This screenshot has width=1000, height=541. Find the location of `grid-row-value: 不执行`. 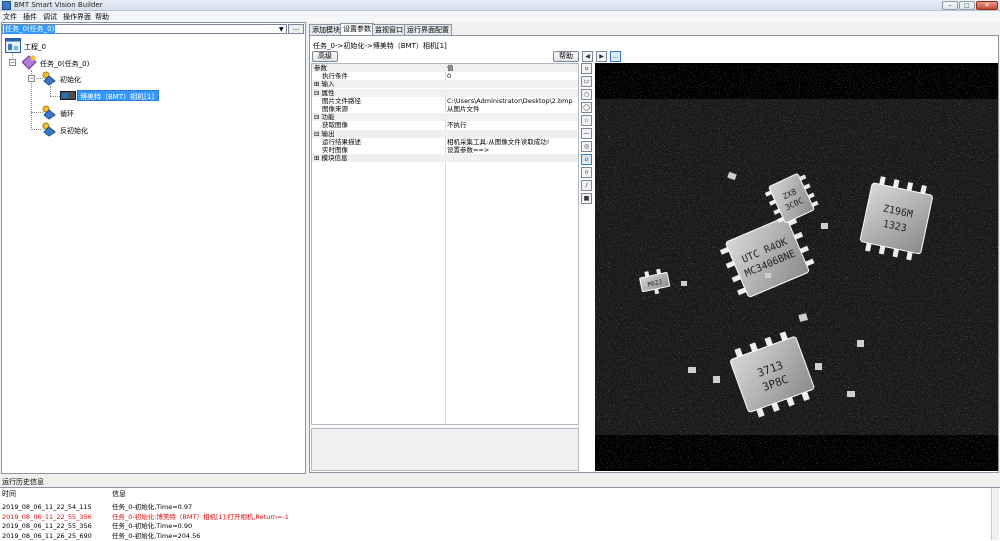

grid-row-value: 不执行 is located at coordinates (457, 125).